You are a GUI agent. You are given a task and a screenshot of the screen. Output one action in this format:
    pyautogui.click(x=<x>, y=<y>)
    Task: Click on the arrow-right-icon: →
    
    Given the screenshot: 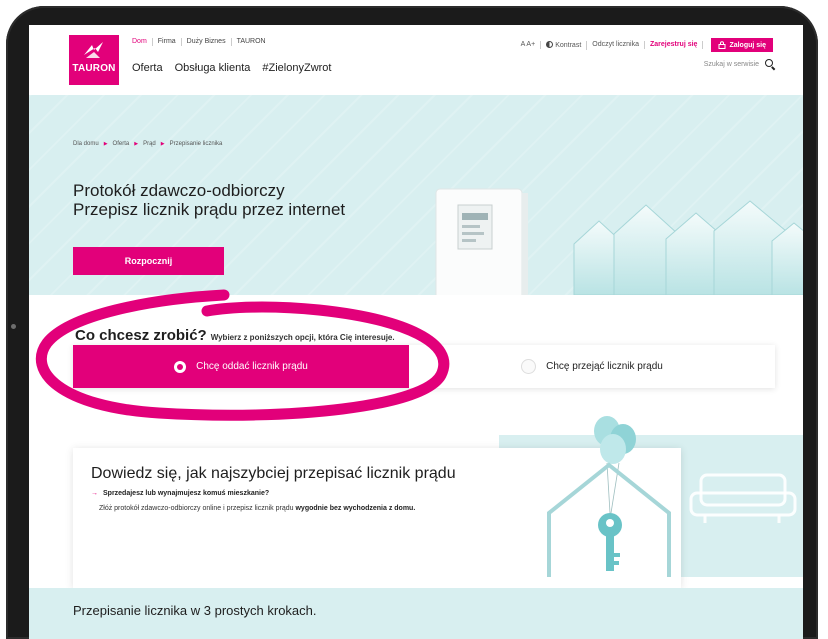 What is the action you would take?
    pyautogui.click(x=94, y=493)
    